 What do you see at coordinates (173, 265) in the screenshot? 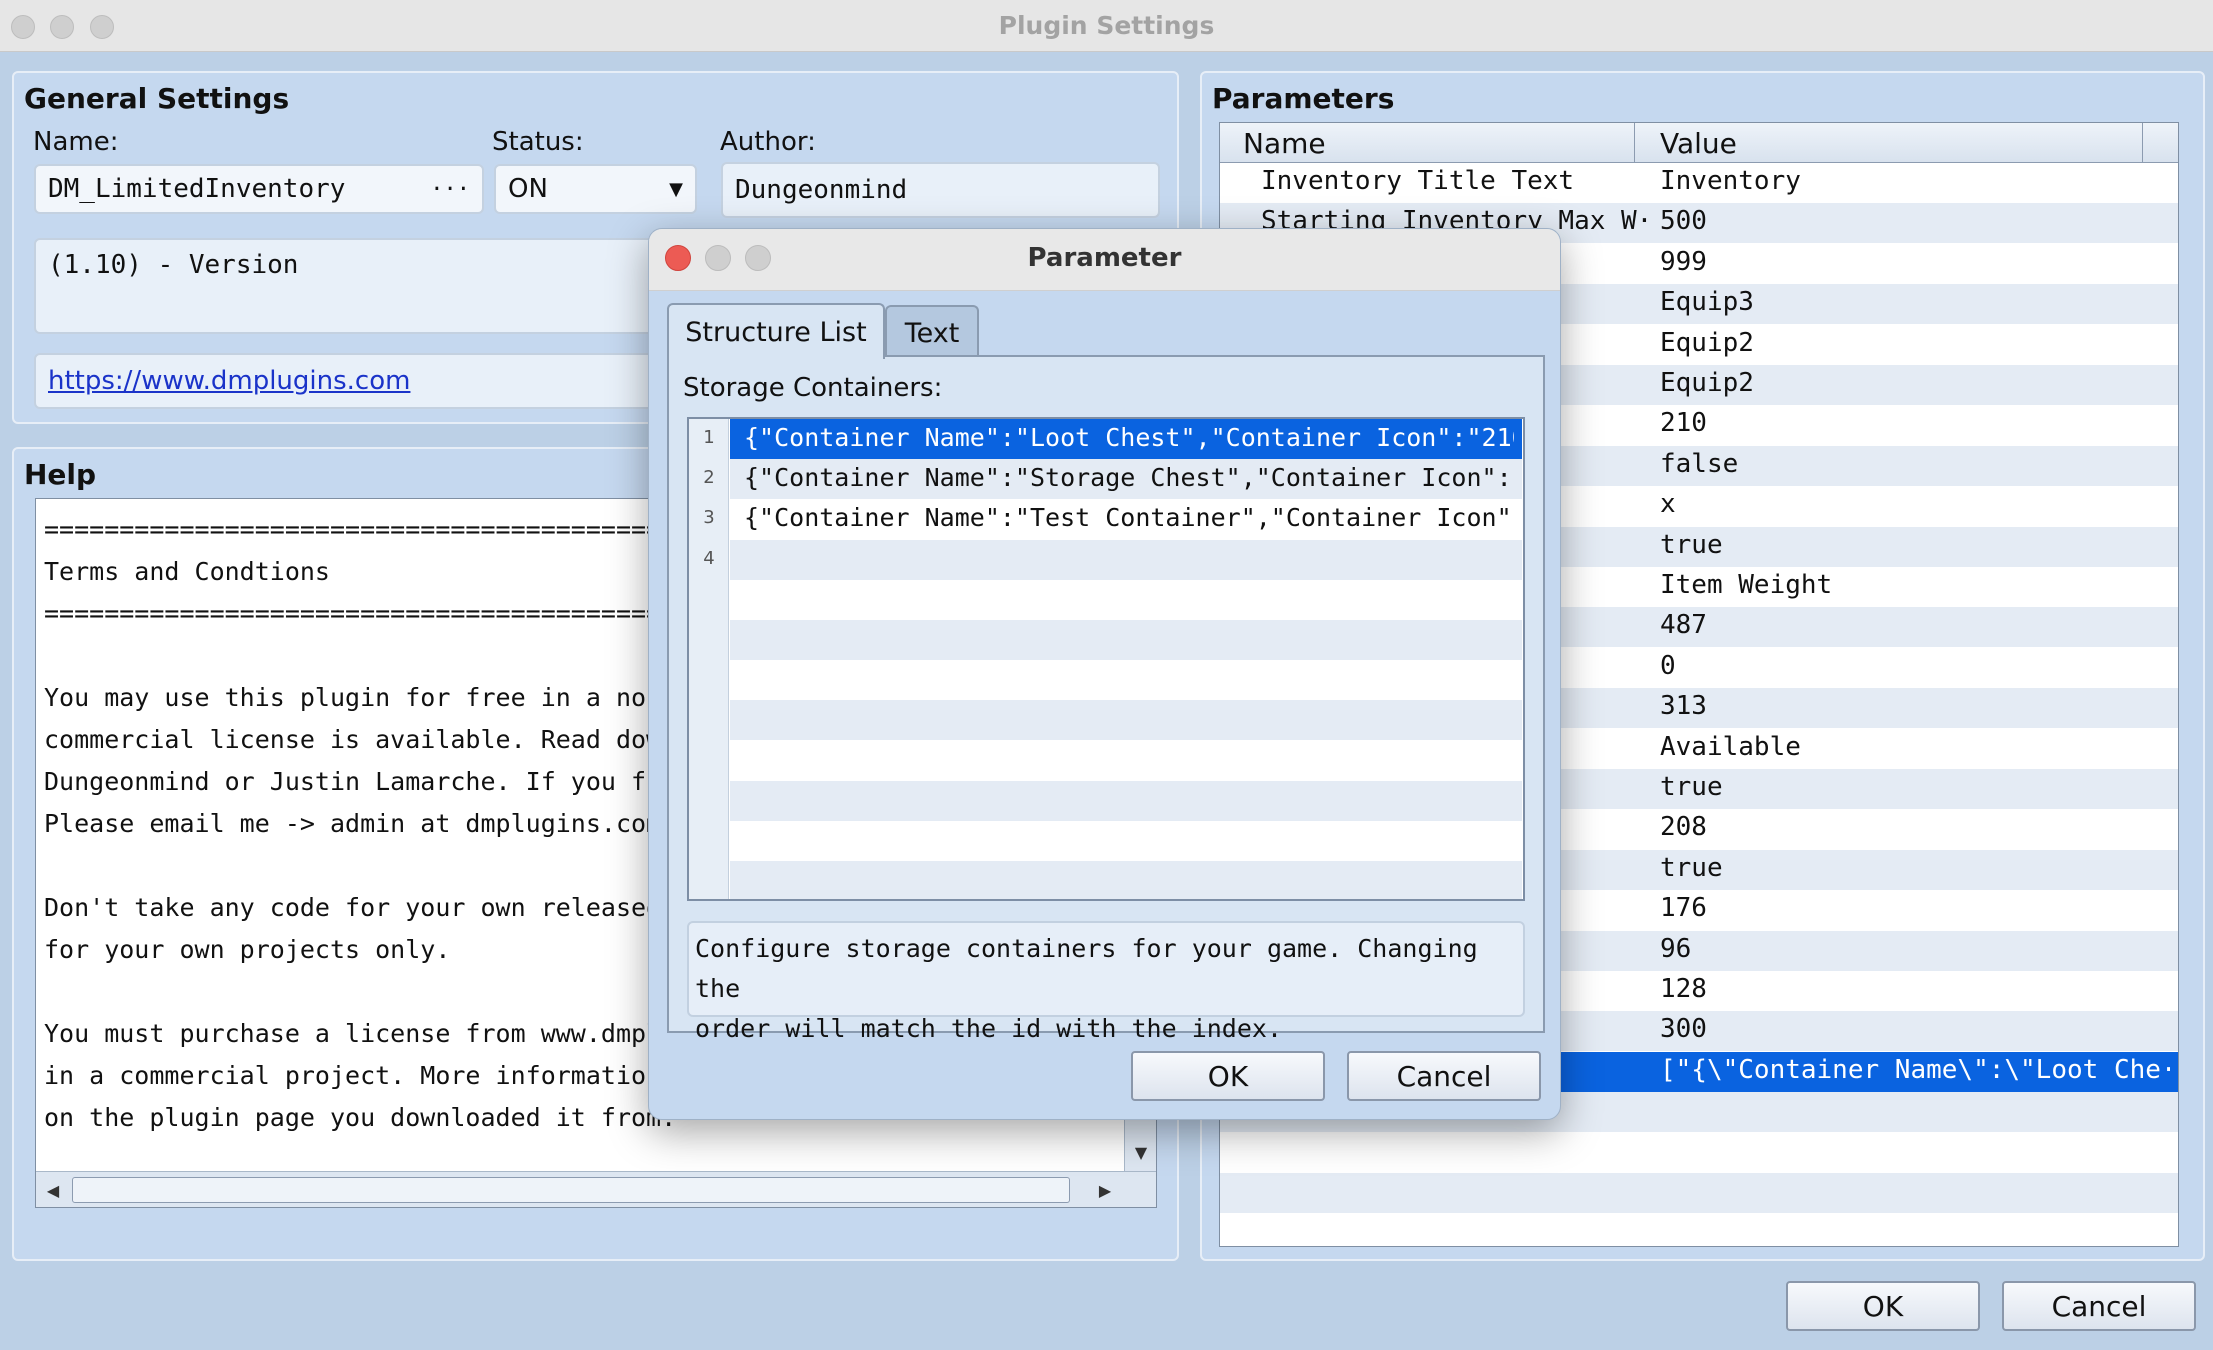
I see `version-text: (1.10) - Version` at bounding box center [173, 265].